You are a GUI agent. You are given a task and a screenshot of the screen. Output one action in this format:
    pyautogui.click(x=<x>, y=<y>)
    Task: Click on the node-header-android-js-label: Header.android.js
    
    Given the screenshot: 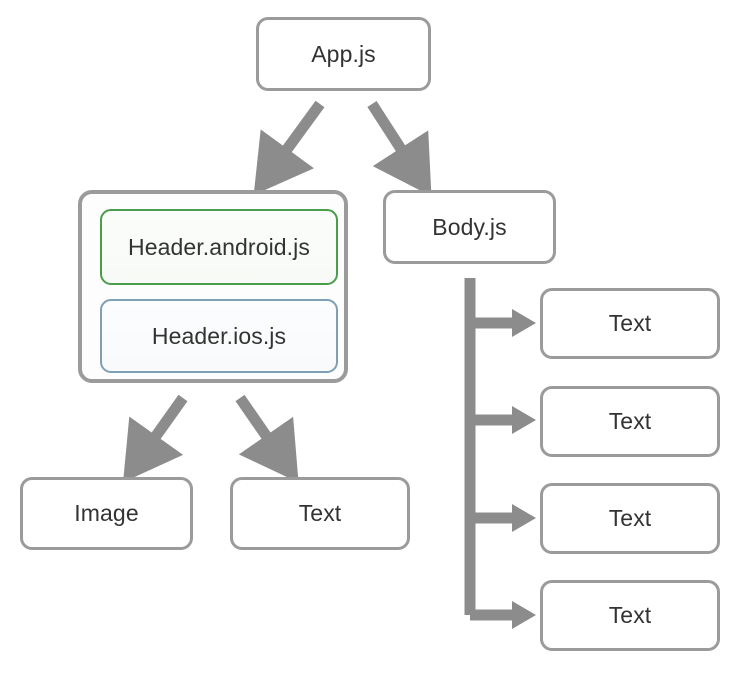 What is the action you would take?
    pyautogui.click(x=219, y=246)
    